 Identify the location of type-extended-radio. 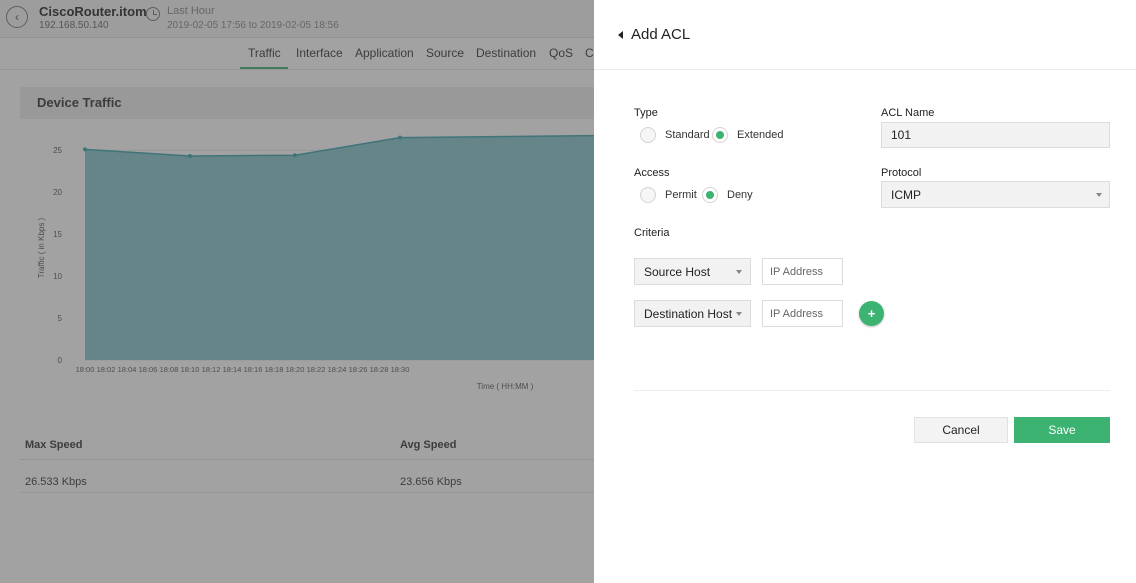
(720, 135).